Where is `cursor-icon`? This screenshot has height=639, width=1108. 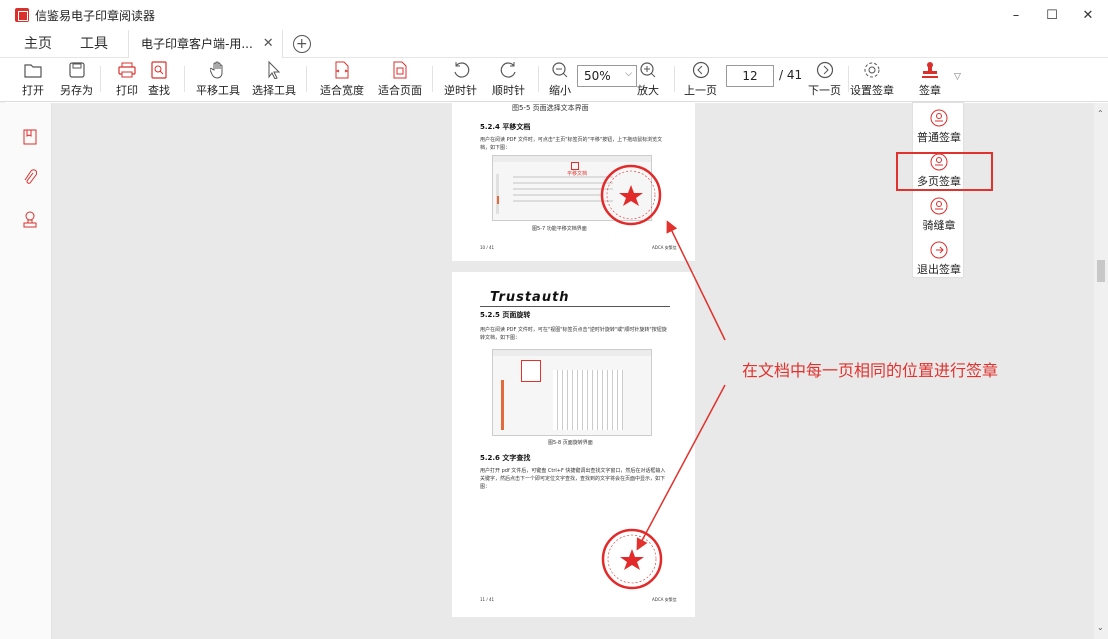 cursor-icon is located at coordinates (274, 70).